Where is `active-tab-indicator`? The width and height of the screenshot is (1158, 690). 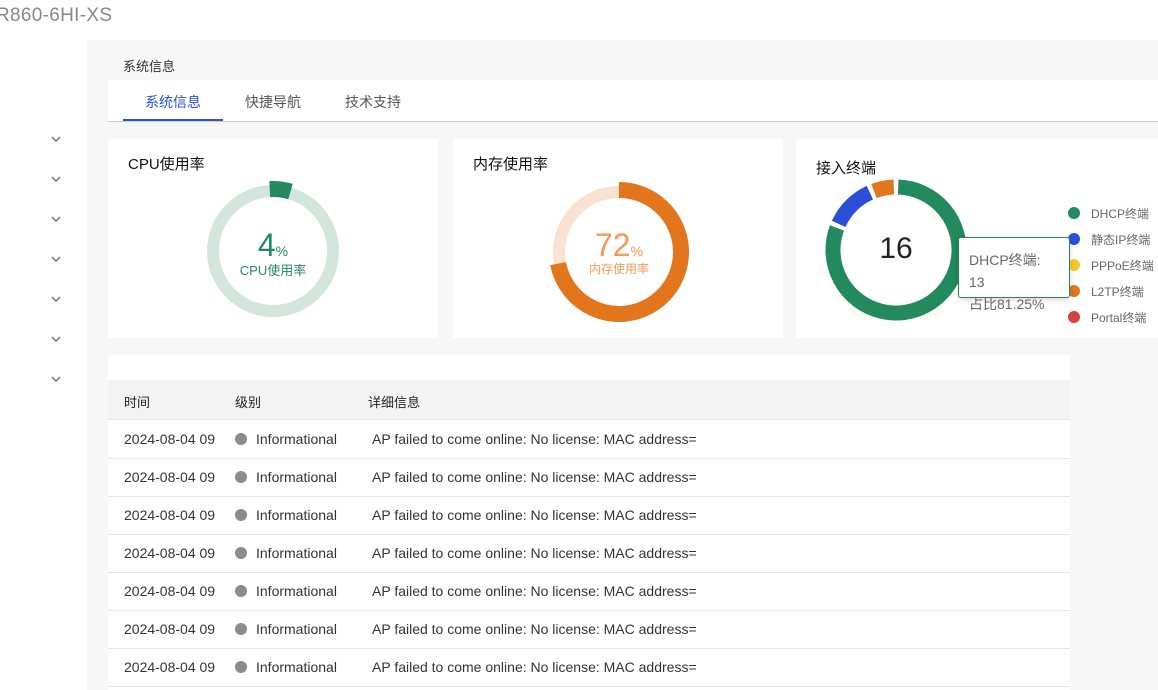
active-tab-indicator is located at coordinates (173, 120).